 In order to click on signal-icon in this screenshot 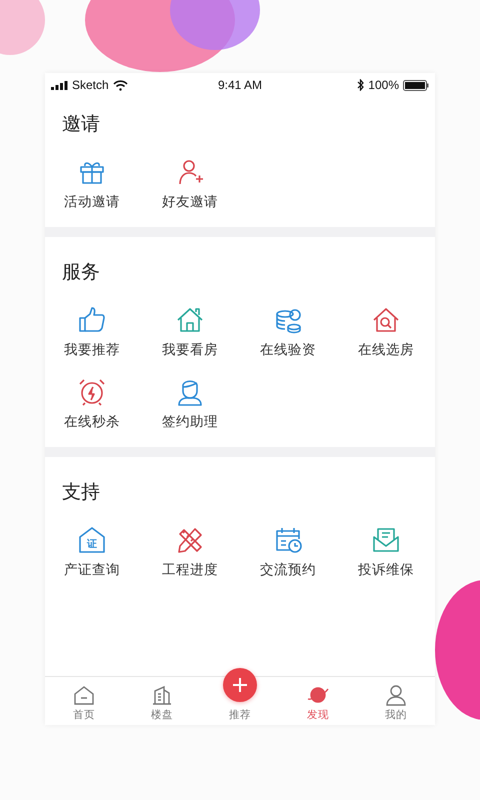, I will do `click(59, 85)`.